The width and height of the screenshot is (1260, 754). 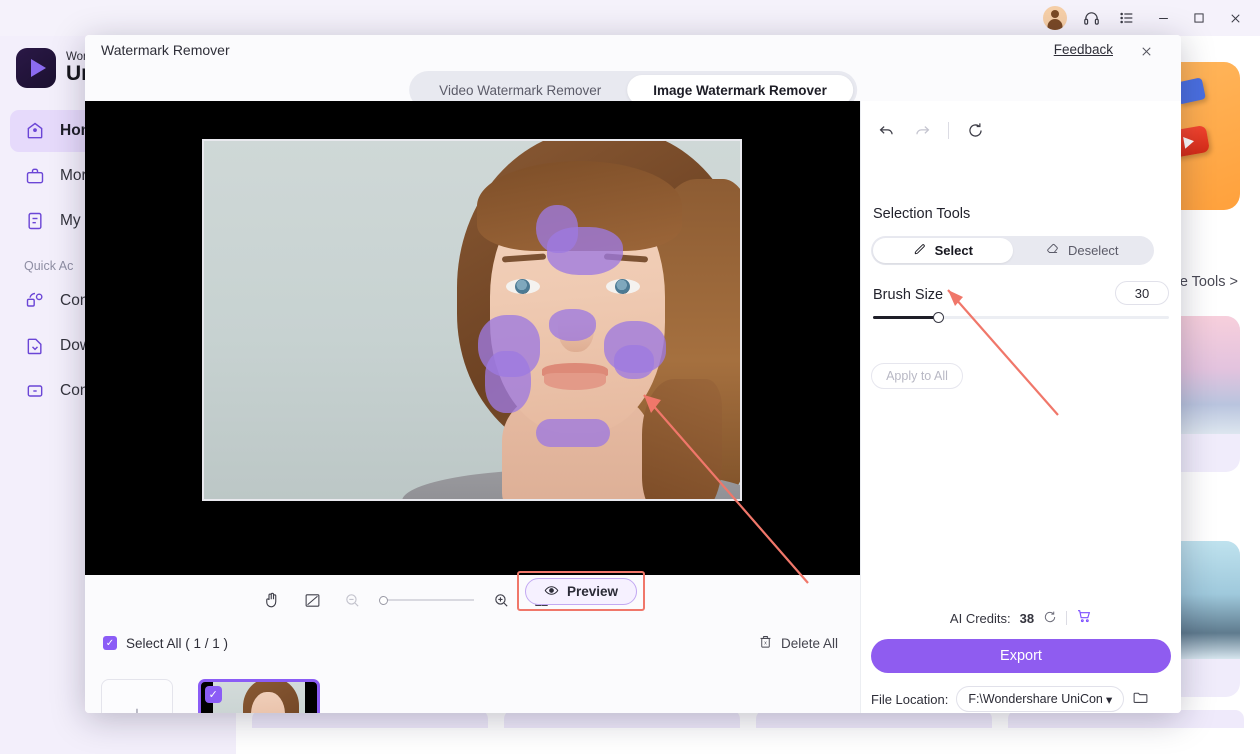 I want to click on file-location-select: F:\Wondershare UniCon ▾, so click(x=1040, y=699).